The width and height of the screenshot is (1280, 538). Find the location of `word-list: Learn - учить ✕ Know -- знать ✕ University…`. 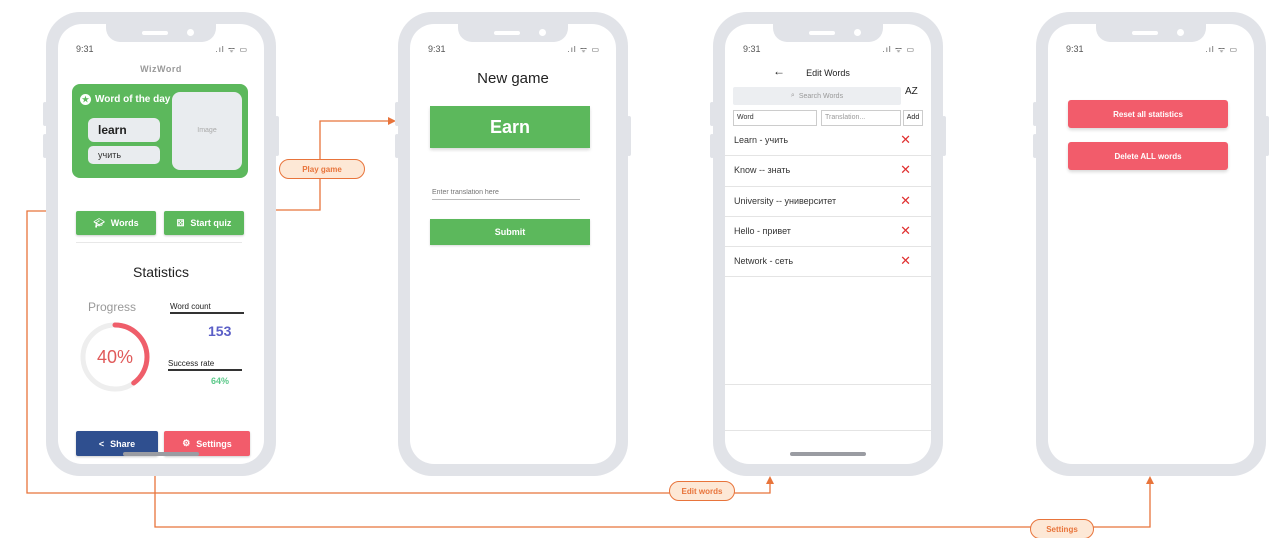

word-list: Learn - учить ✕ Know -- знать ✕ University… is located at coordinates (828, 202).